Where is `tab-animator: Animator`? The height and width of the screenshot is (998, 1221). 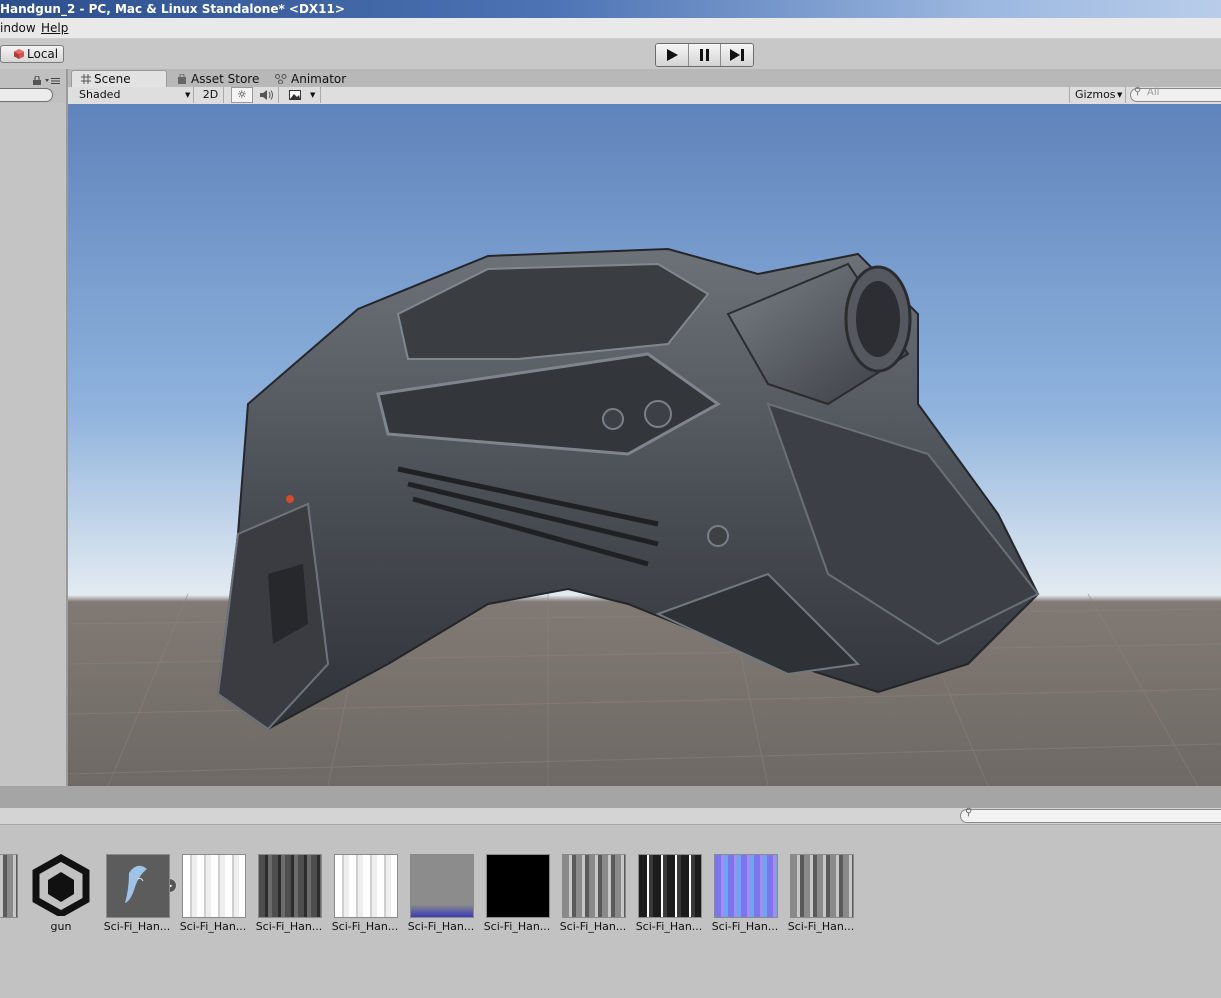
tab-animator: Animator is located at coordinates (317, 79).